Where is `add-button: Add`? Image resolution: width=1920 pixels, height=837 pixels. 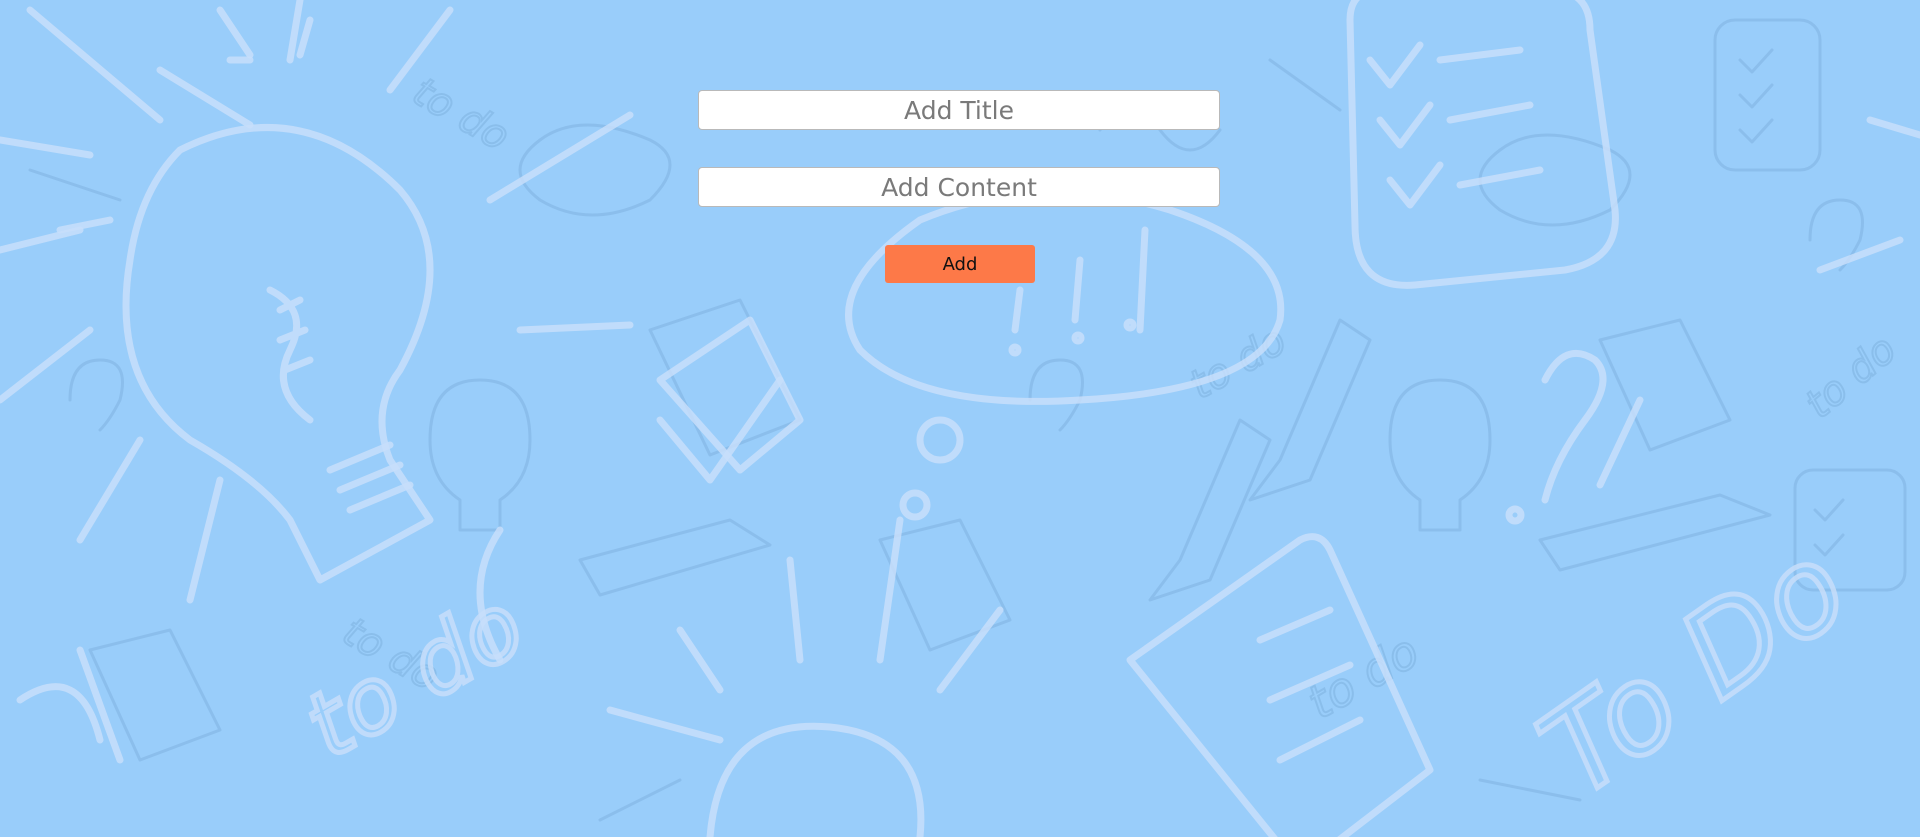 add-button: Add is located at coordinates (960, 264).